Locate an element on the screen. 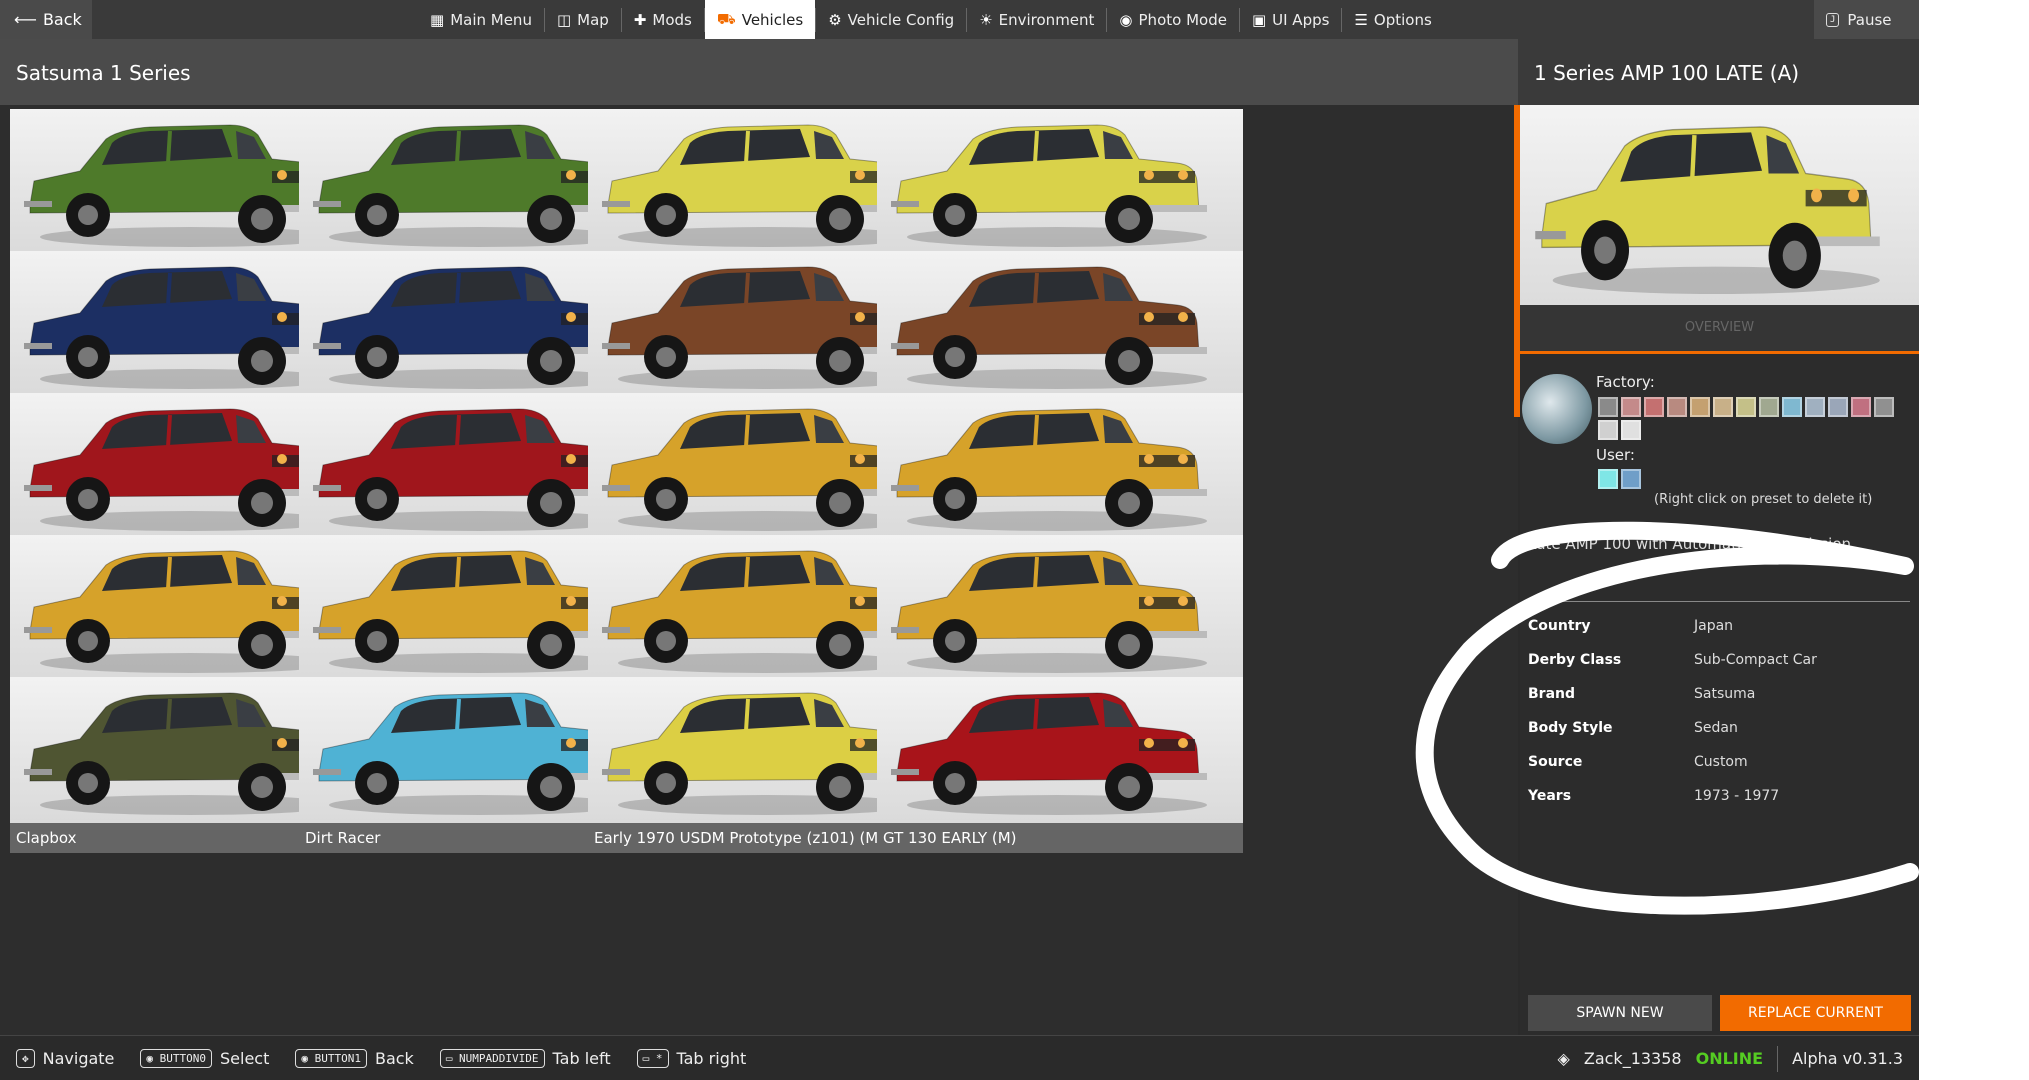 The height and width of the screenshot is (1080, 2029). nav-item-vehicle-config: ⚙ Vehicle Config is located at coordinates (891, 19).